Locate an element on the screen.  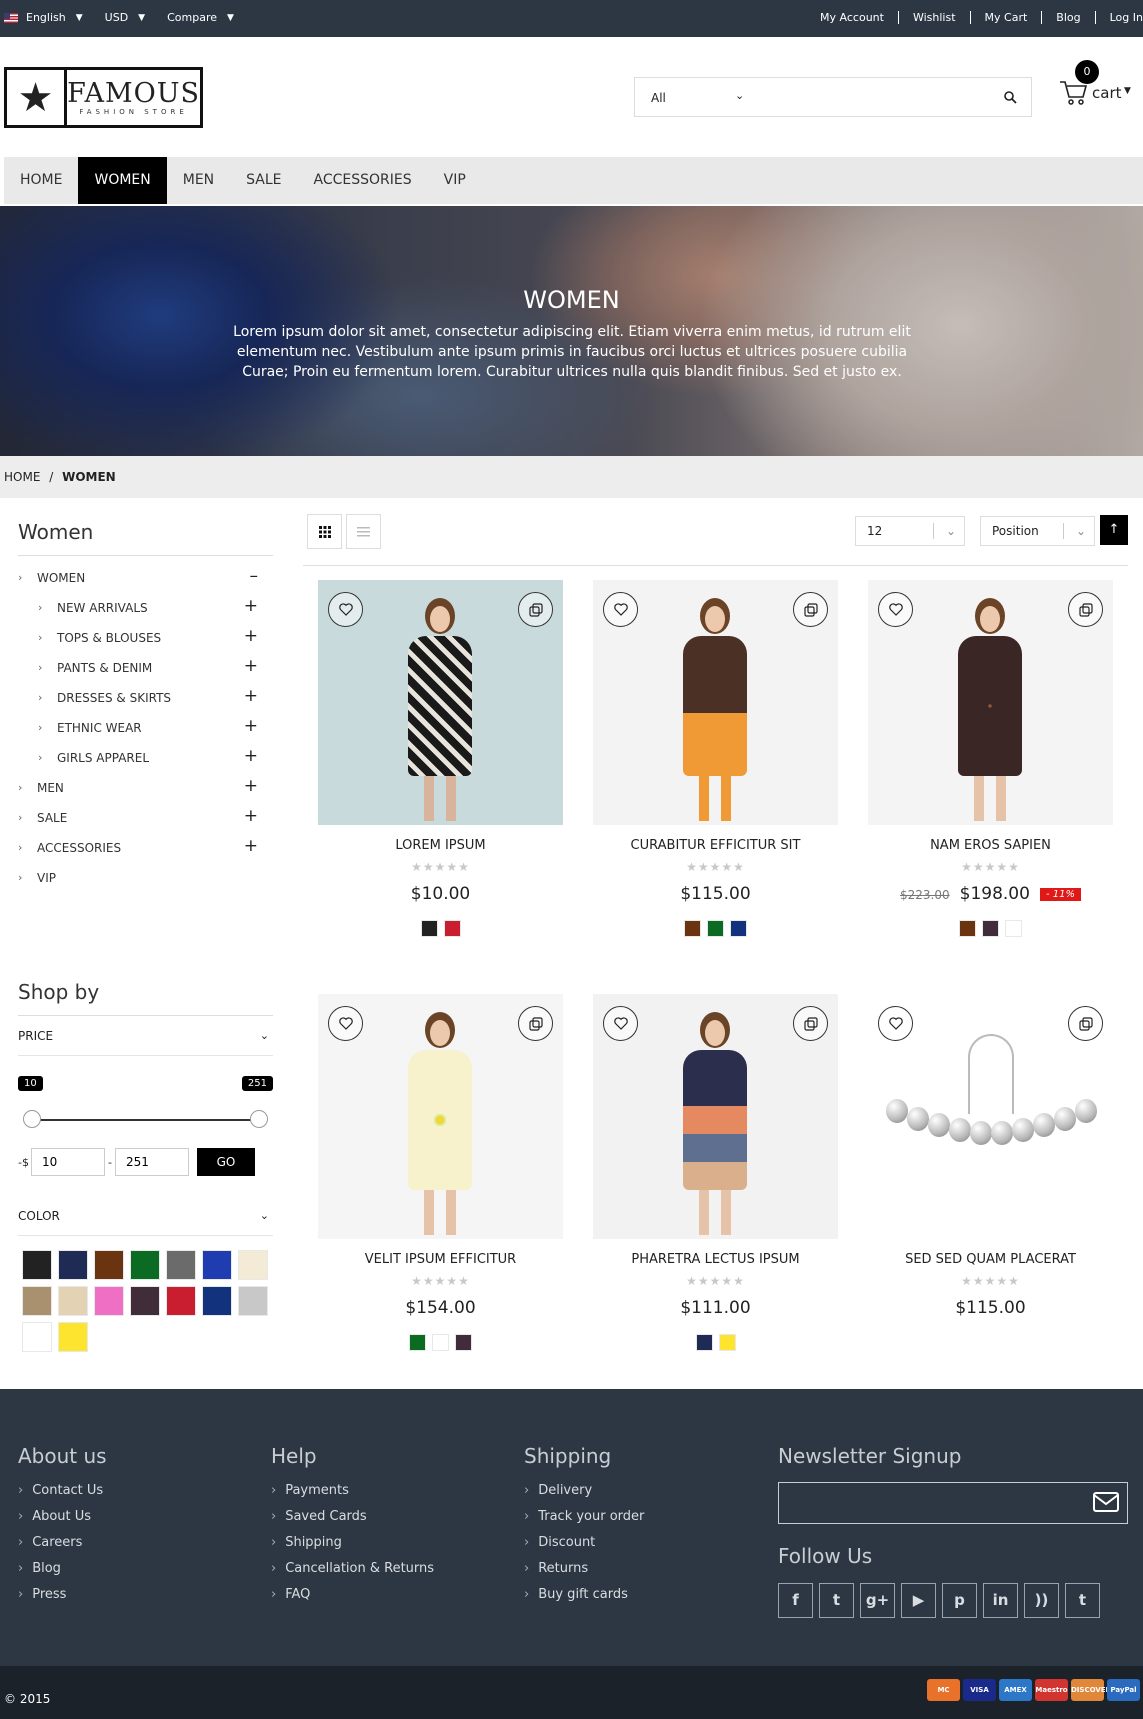
search-bar: All ⌄ is located at coordinates (833, 97).